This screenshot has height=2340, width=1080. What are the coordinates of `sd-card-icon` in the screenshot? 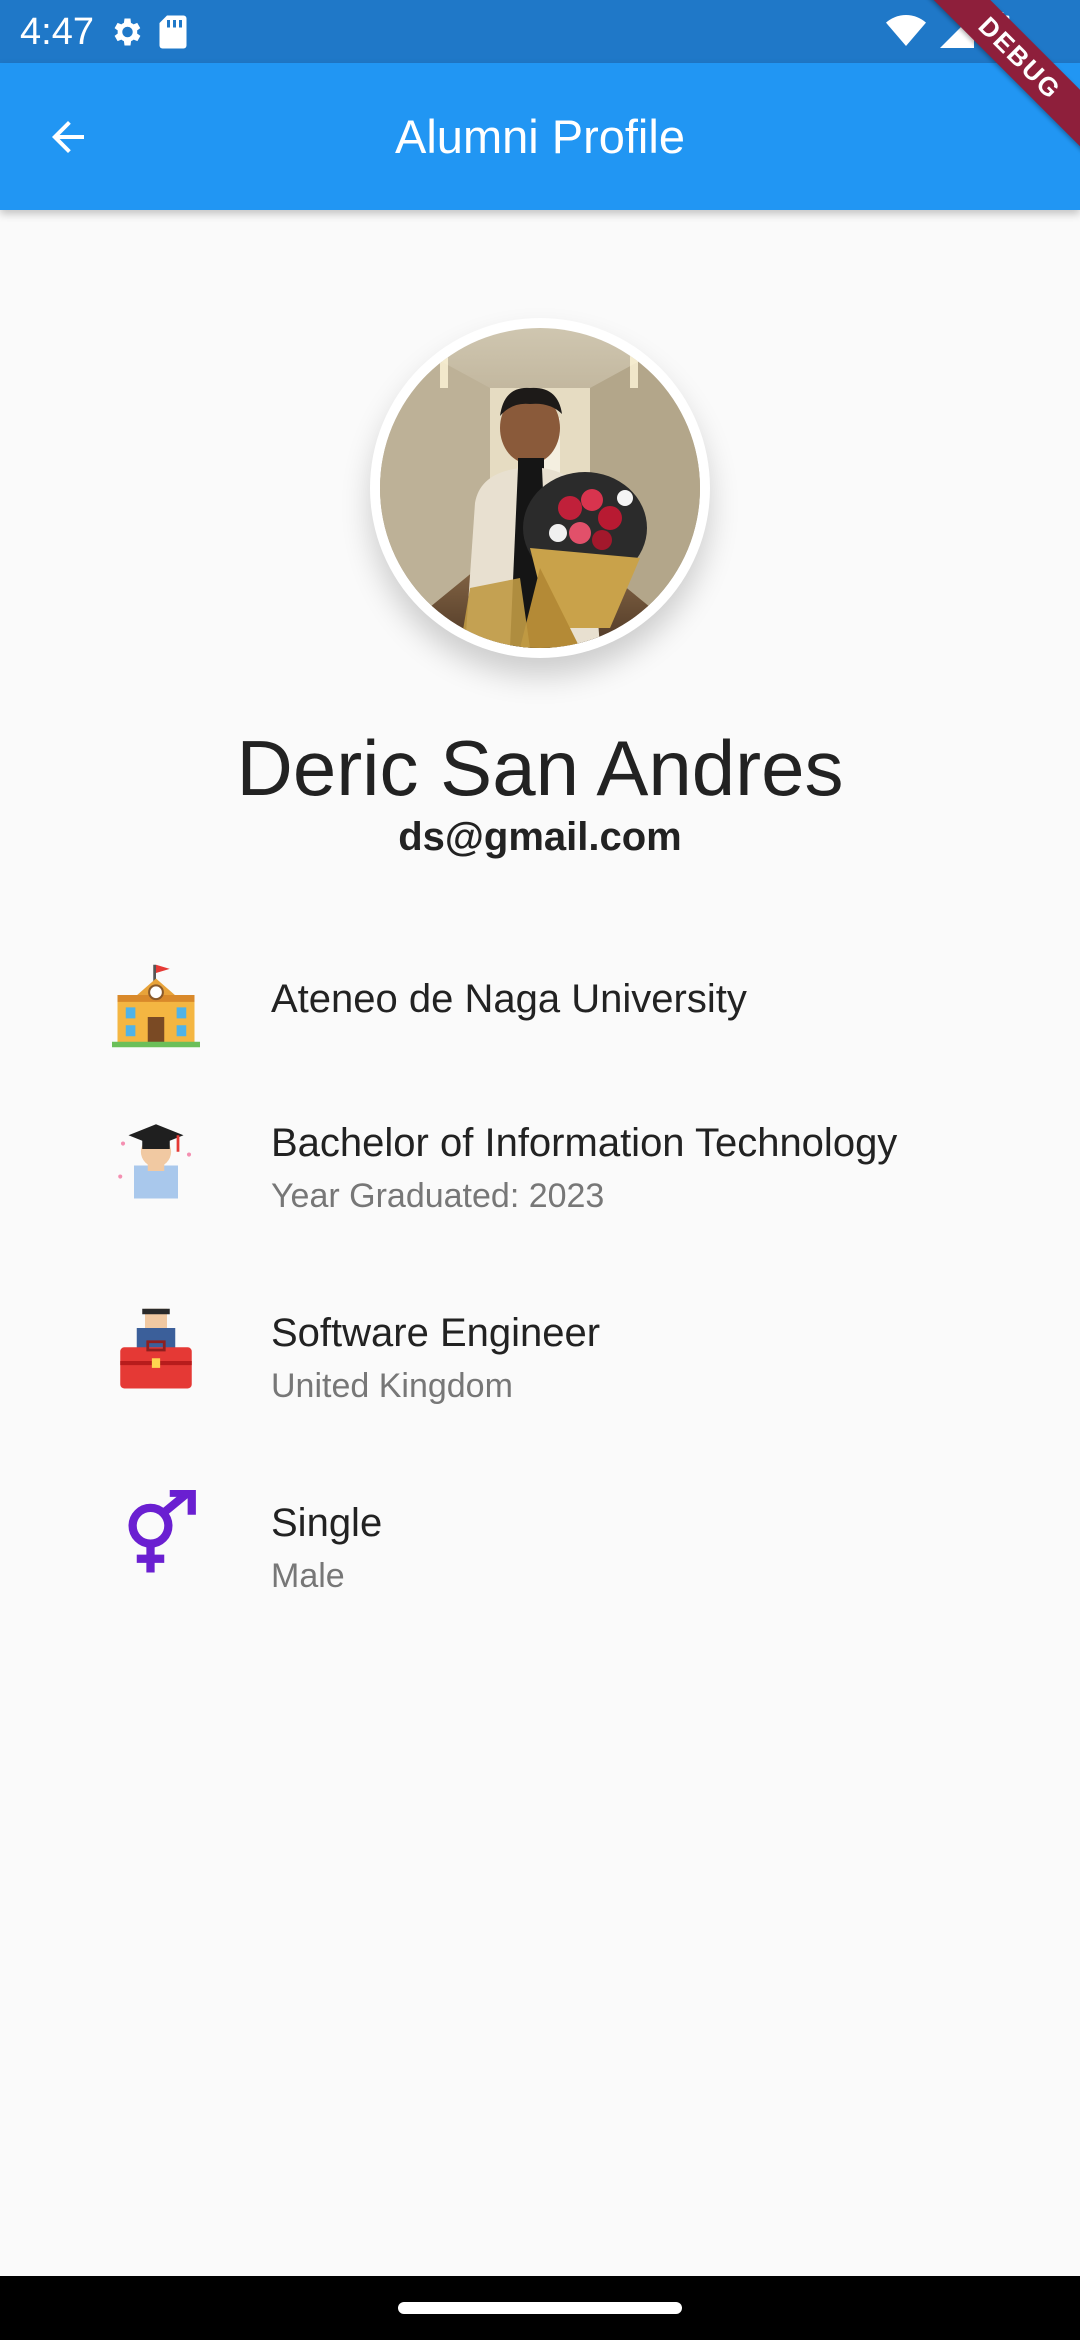 It's located at (173, 32).